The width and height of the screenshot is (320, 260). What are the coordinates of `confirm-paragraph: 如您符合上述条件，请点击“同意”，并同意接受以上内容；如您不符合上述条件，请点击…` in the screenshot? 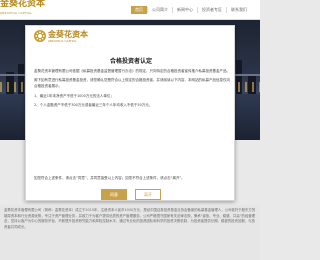 It's located at (109, 178).